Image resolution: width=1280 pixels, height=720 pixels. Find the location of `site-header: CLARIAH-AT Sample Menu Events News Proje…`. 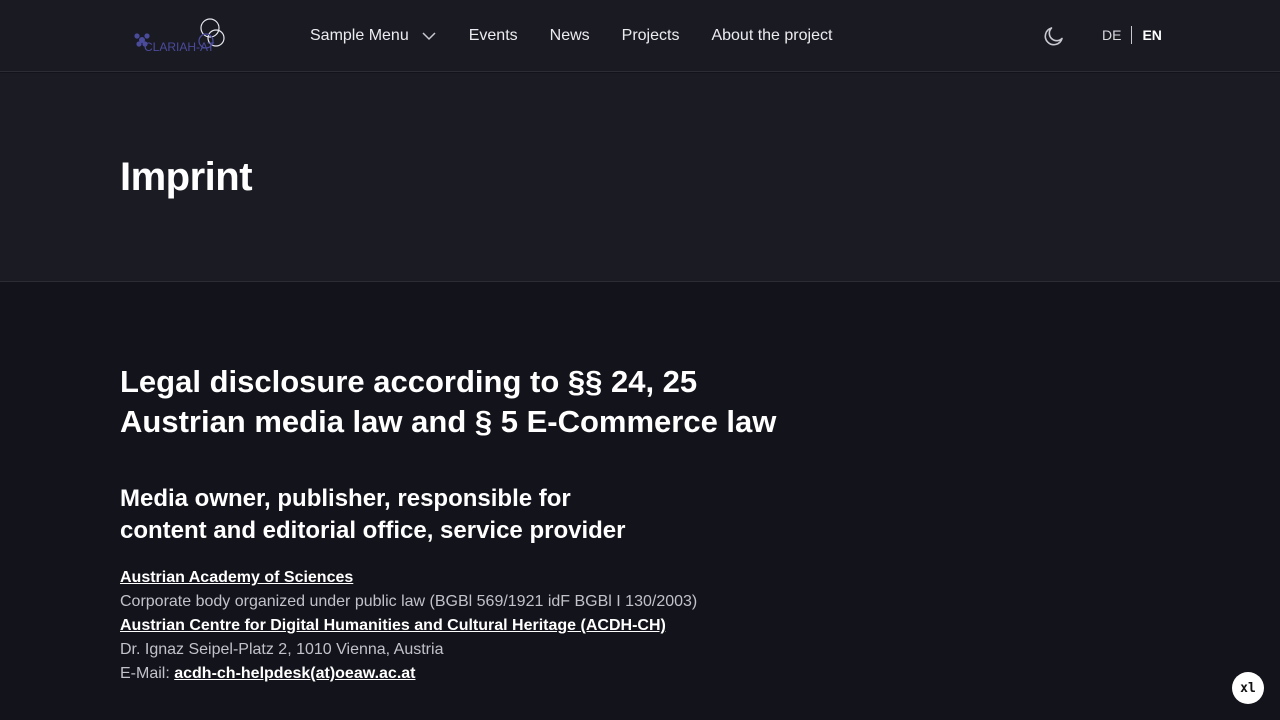

site-header: CLARIAH-AT Sample Menu Events News Proje… is located at coordinates (640, 36).